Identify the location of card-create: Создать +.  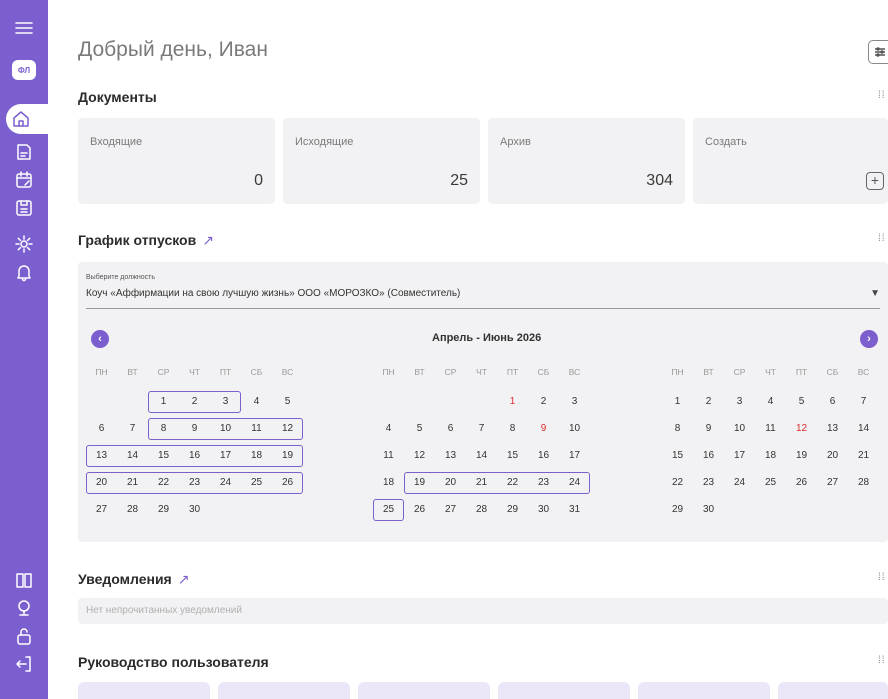
(790, 161).